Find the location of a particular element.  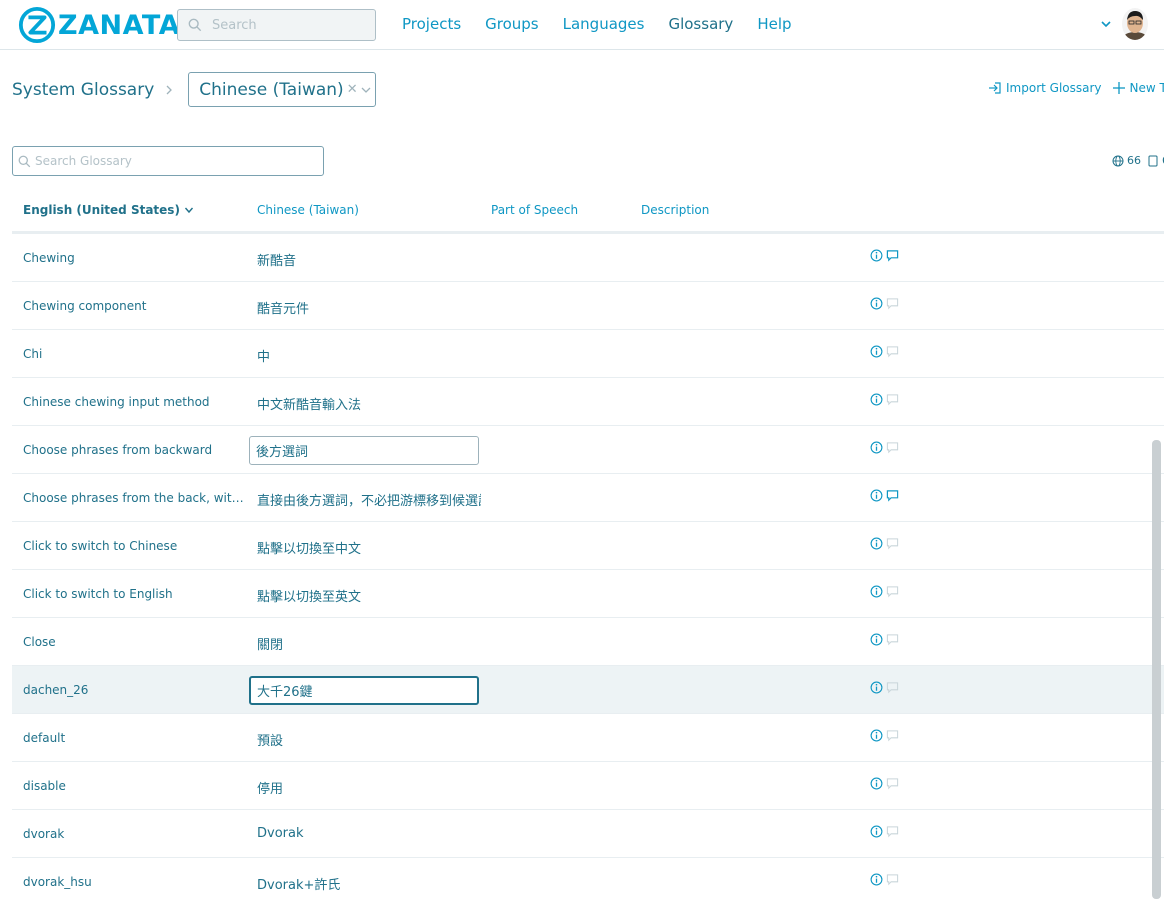

target-term: 酷音元件 is located at coordinates (369, 307).